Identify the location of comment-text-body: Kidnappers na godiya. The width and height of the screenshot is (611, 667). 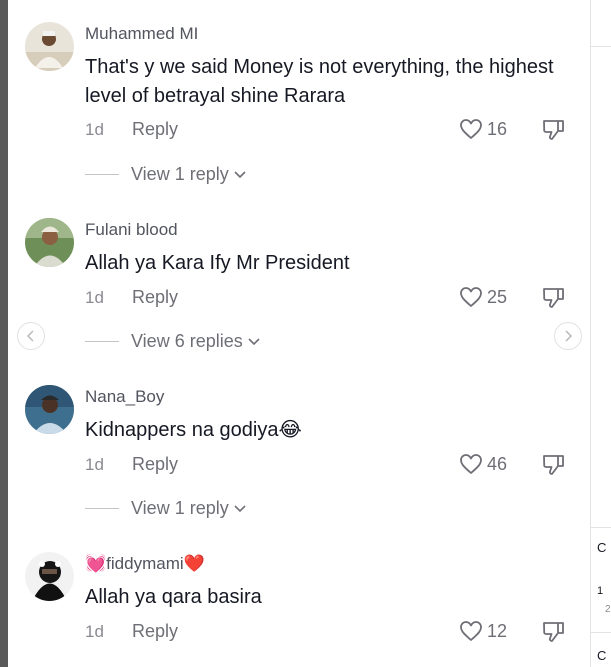
(182, 430).